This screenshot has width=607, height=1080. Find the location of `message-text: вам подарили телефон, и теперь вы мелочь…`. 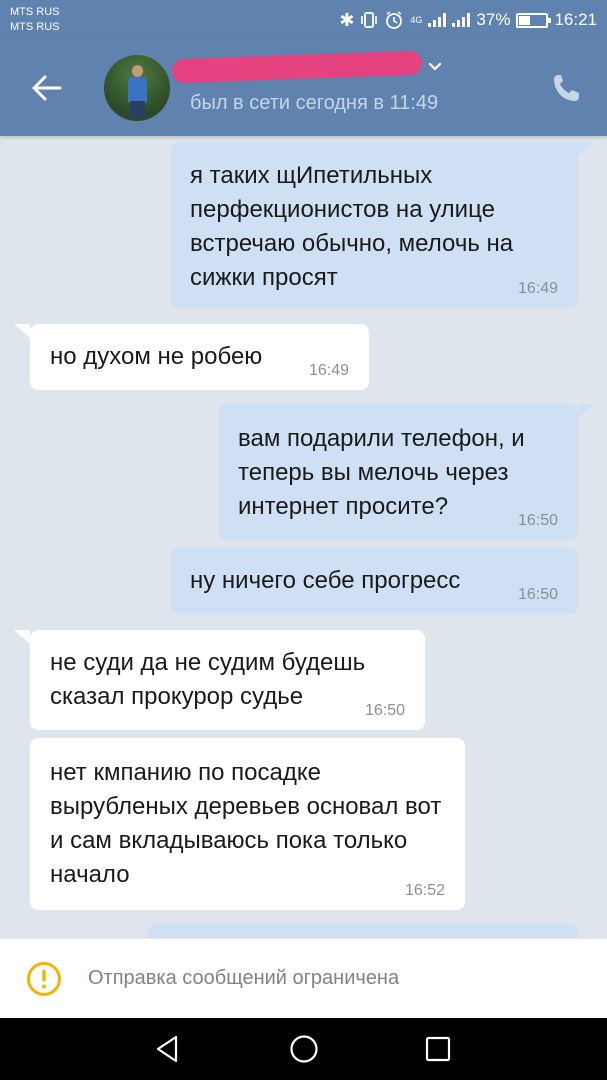

message-text: вам подарили телефон, и теперь вы мелочь… is located at coordinates (381, 472).